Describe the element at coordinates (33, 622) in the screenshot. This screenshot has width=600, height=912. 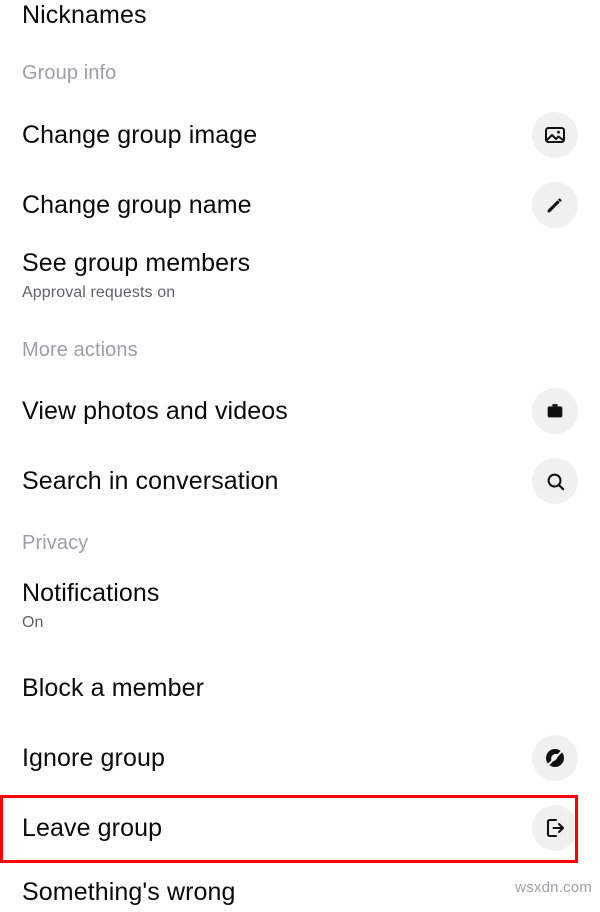
I see `menu-item-subtitle: On` at that location.